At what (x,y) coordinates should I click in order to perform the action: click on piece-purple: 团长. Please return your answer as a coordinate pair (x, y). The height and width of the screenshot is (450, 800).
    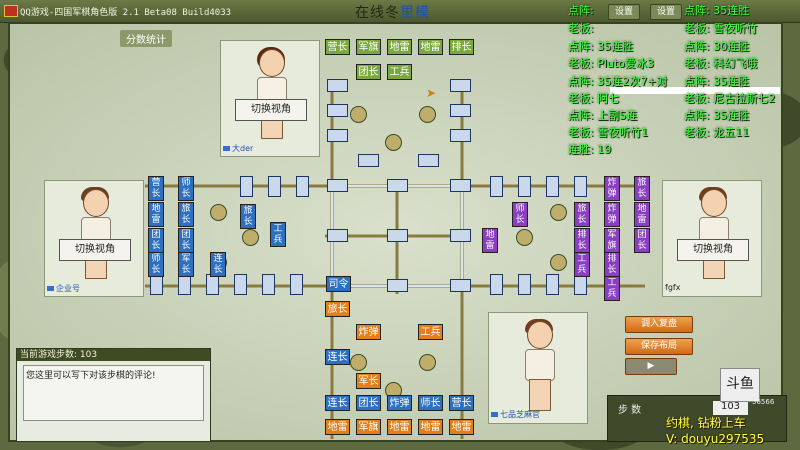
    Looking at the image, I should click on (642, 240).